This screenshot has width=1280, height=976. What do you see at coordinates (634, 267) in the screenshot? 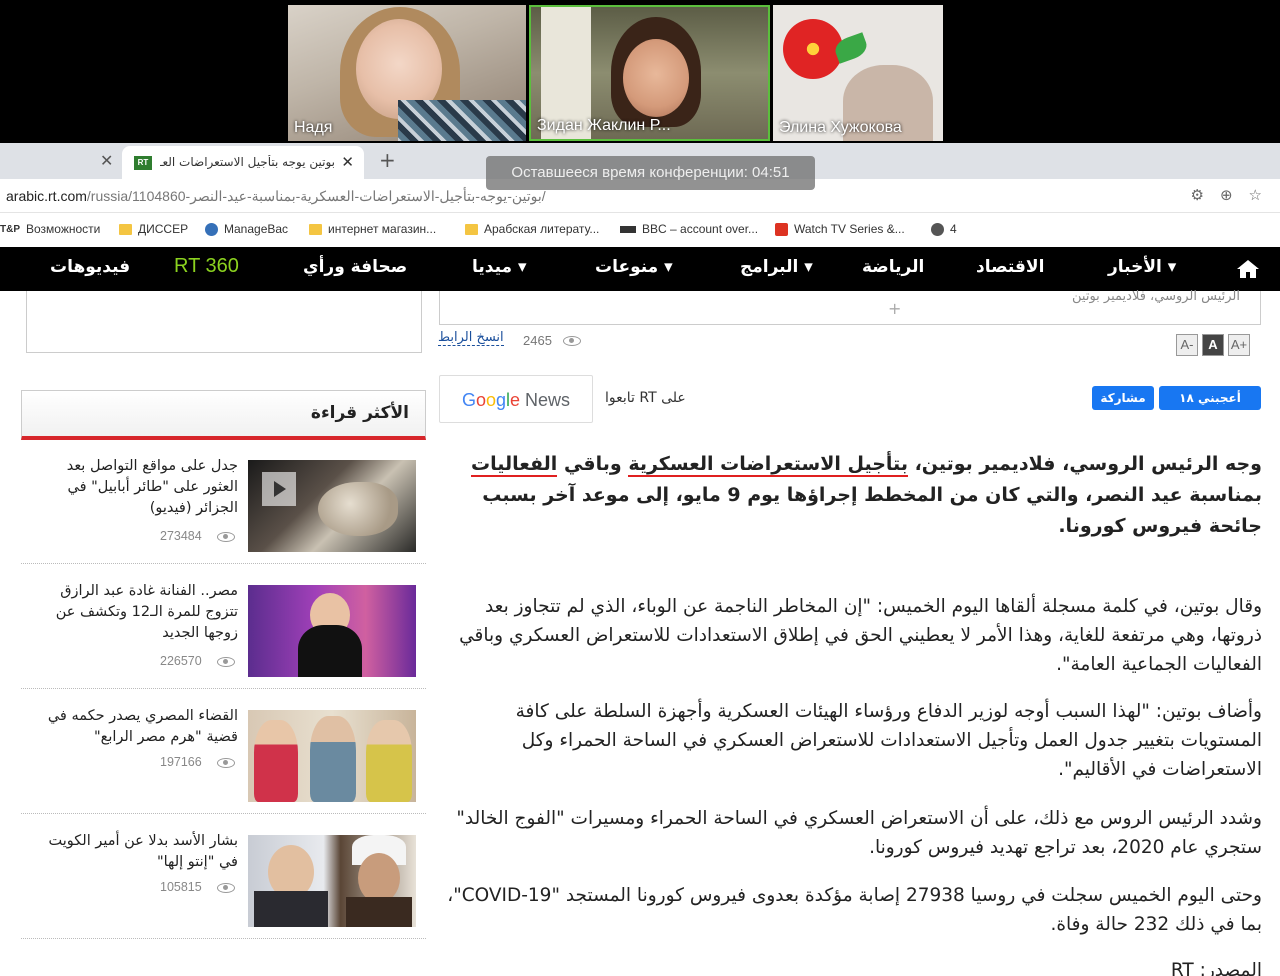
I see `nav-misc: منوعات ▾` at bounding box center [634, 267].